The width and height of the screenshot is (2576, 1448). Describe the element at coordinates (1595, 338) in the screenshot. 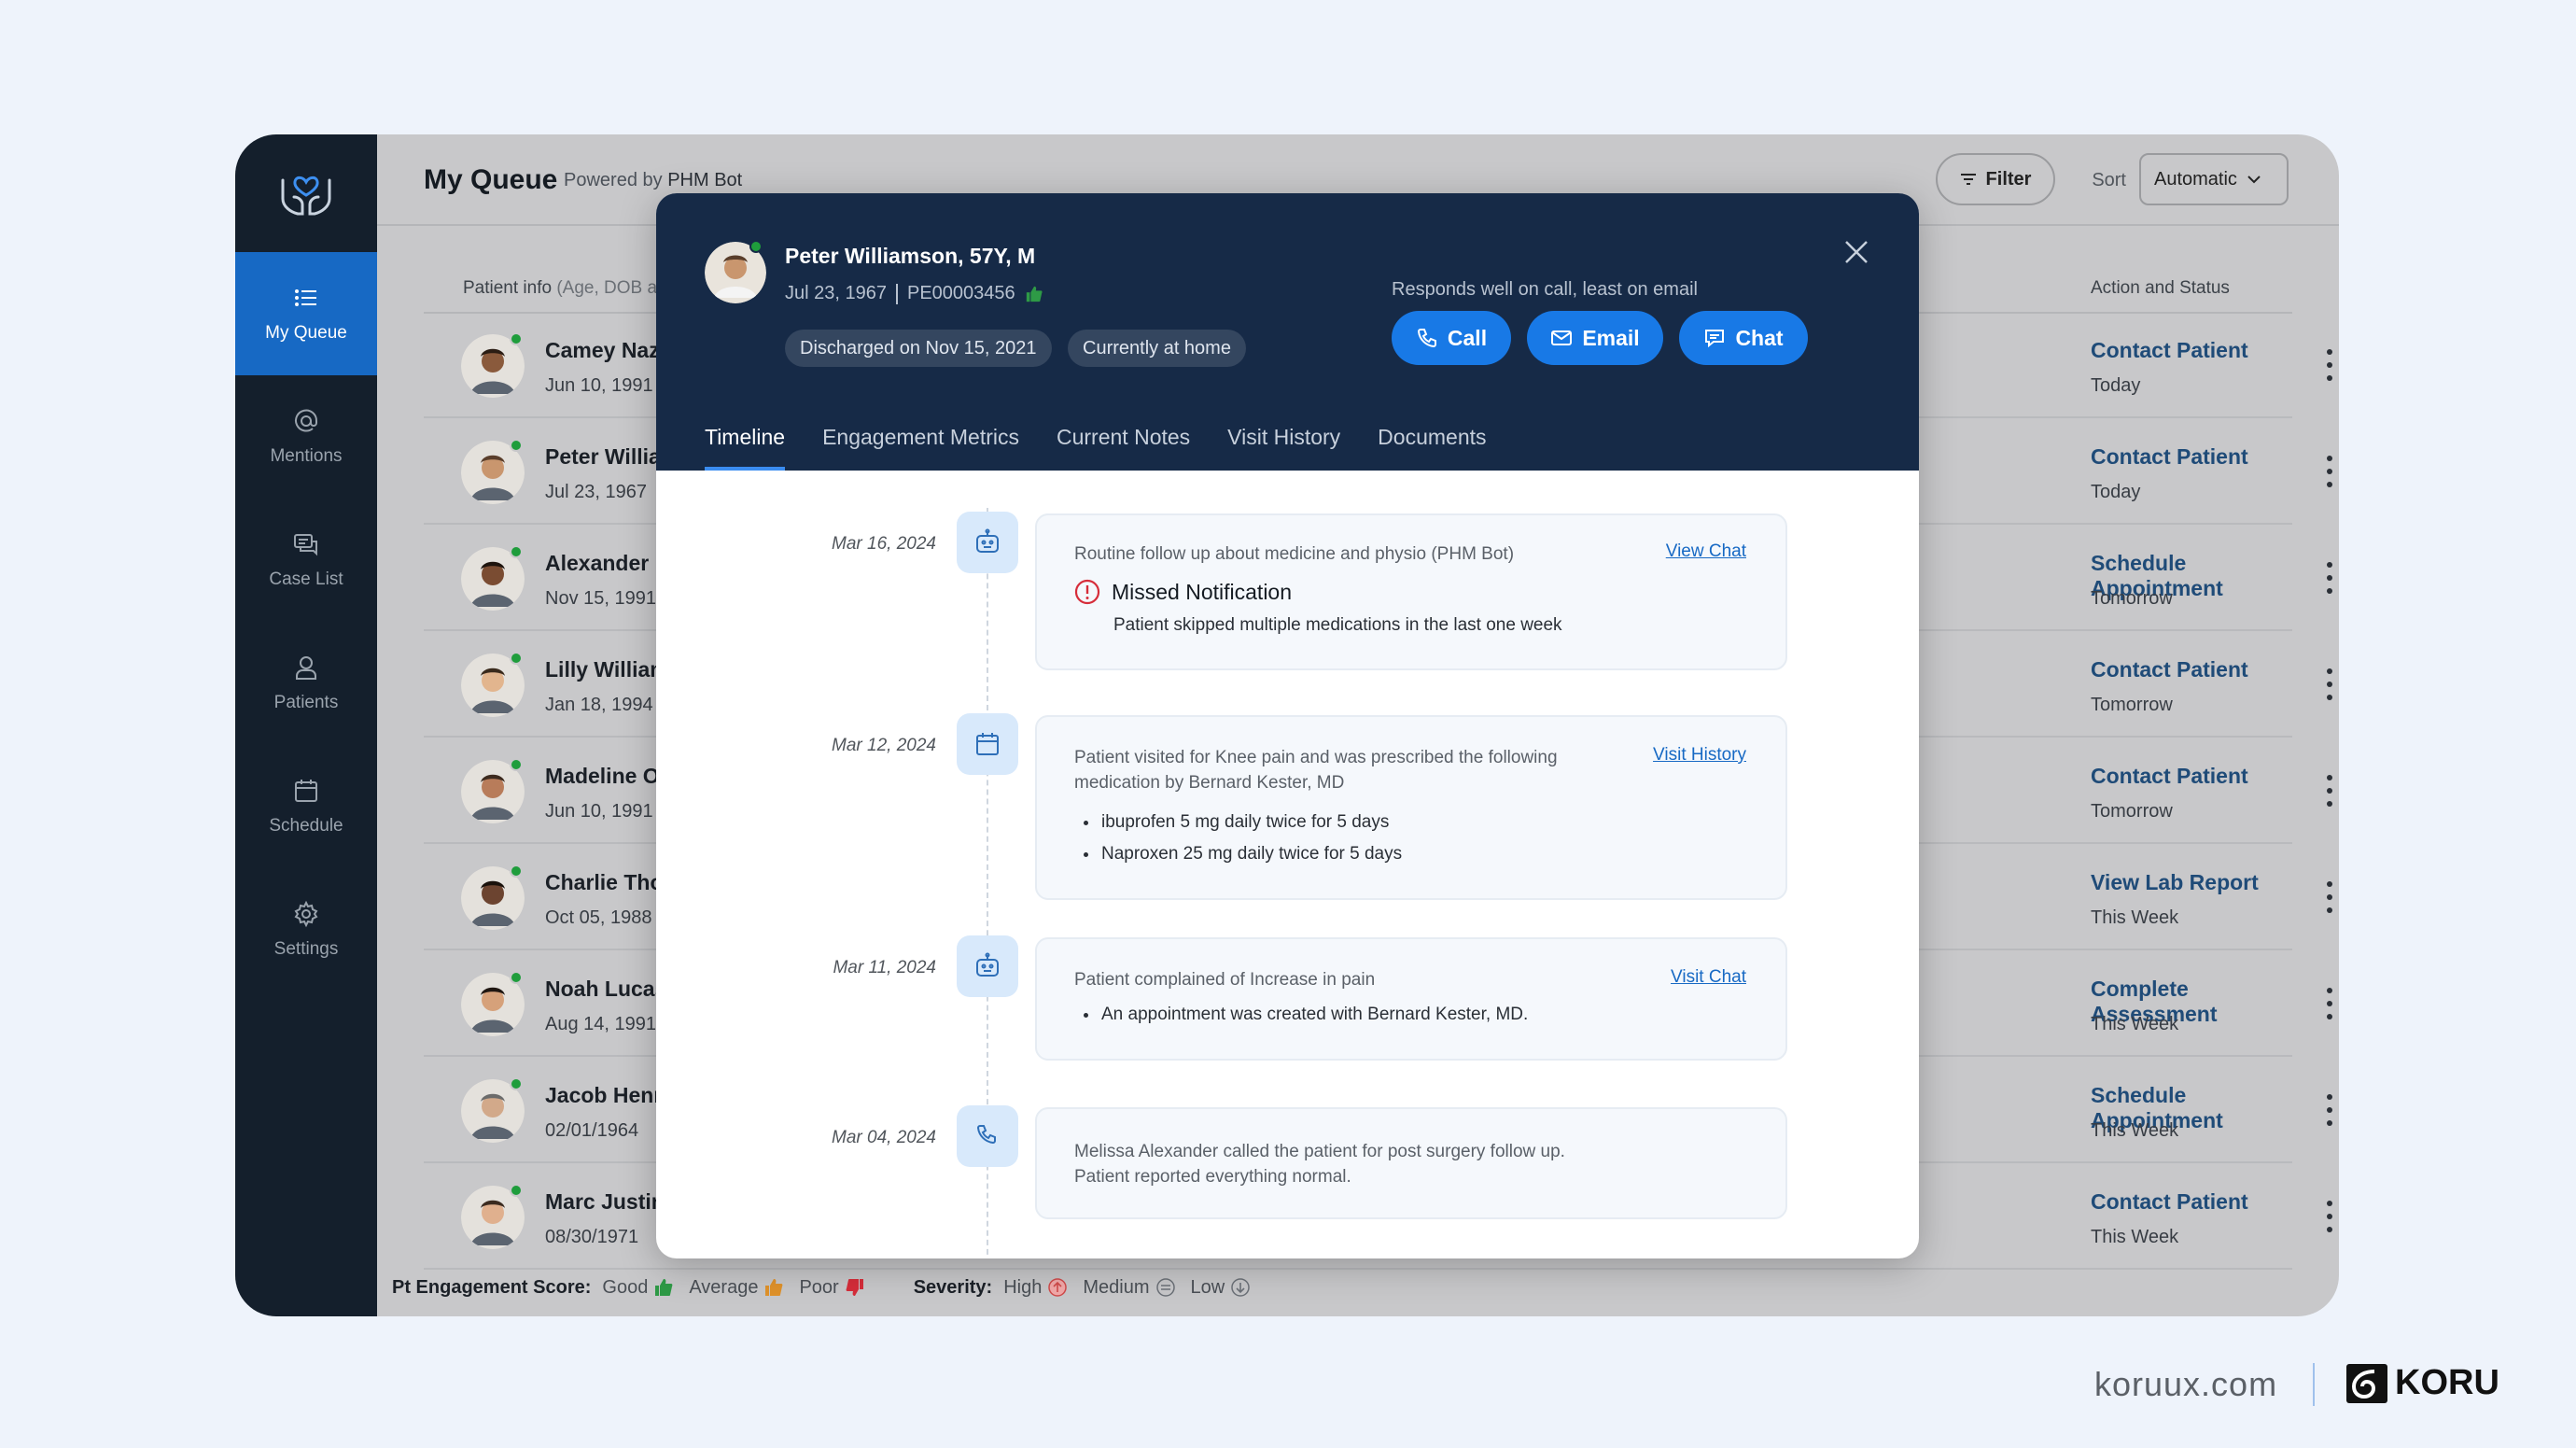

I see `email-button: Email` at that location.